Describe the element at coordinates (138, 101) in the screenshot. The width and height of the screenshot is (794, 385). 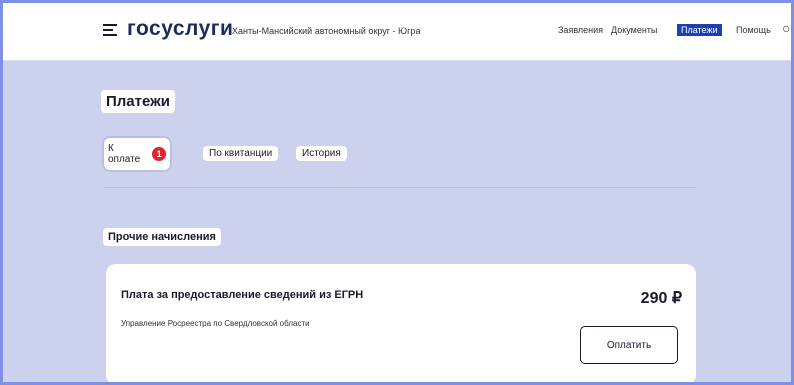
I see `page-title: Платежи` at that location.